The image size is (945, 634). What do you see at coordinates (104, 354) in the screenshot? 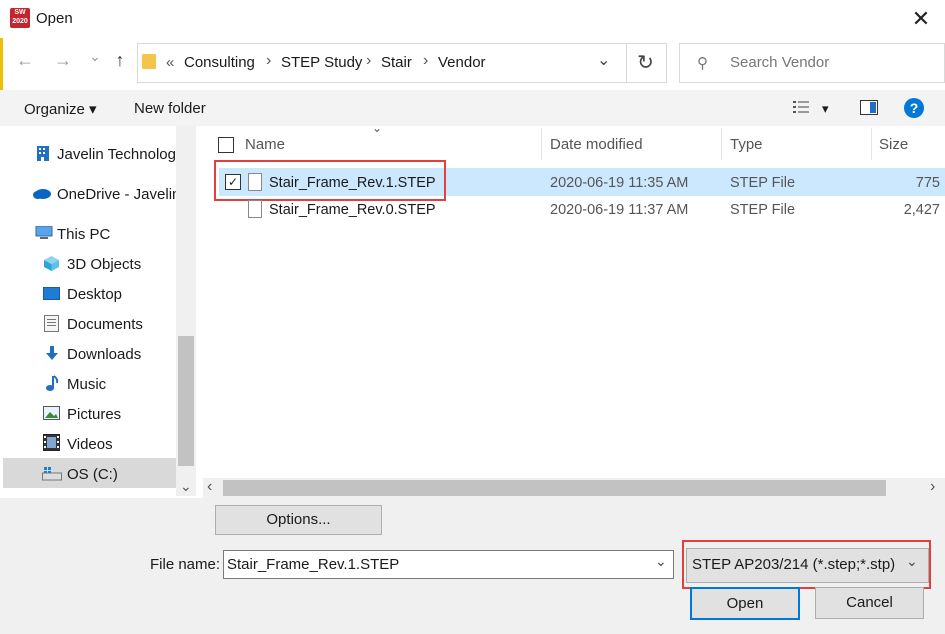
I see `sidebar-item-downloads: Downloads` at bounding box center [104, 354].